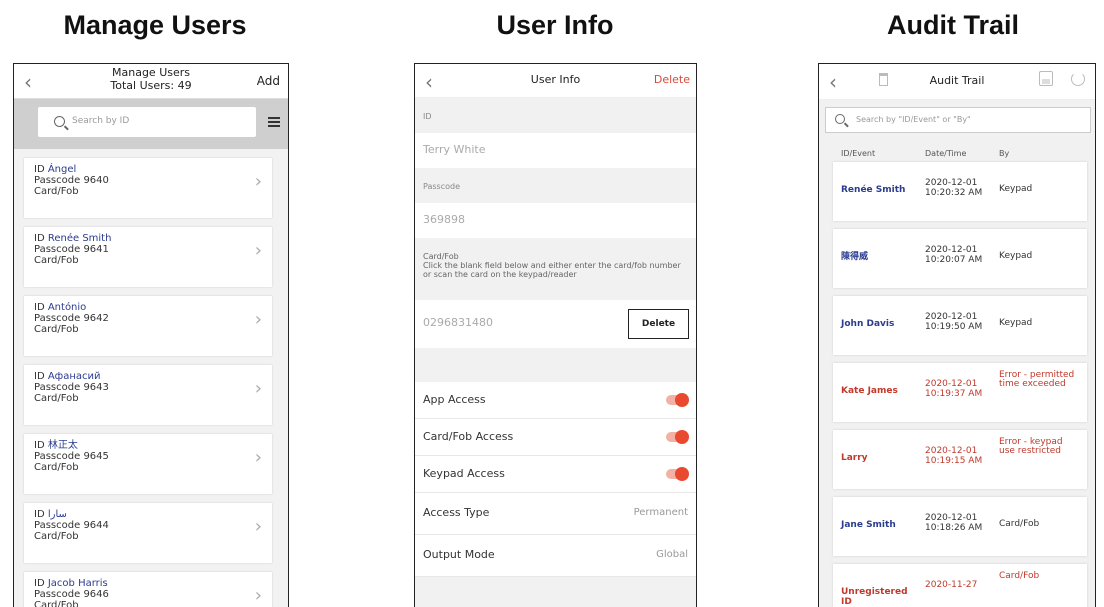 This screenshot has width=1104, height=607. I want to click on col-header-date-time: Date/Time, so click(945, 153).